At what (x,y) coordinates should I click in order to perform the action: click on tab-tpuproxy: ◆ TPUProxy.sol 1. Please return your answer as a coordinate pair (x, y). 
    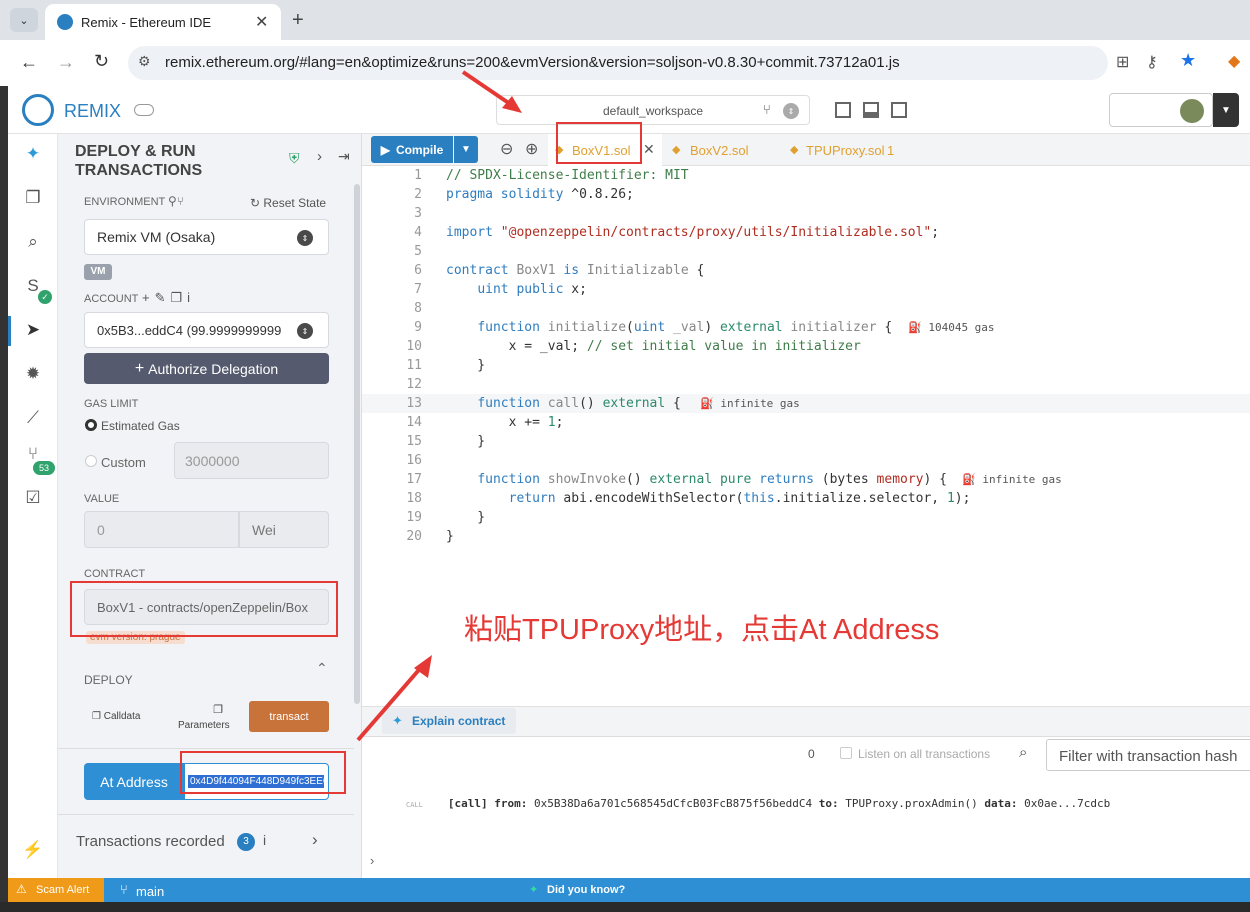
    Looking at the image, I should click on (860, 150).